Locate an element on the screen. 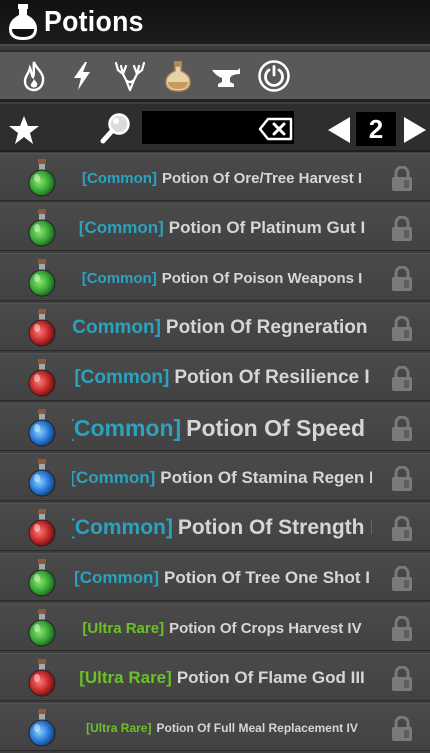 This screenshot has height=753, width=430. item-name: Potion Of Resilience I is located at coordinates (272, 377).